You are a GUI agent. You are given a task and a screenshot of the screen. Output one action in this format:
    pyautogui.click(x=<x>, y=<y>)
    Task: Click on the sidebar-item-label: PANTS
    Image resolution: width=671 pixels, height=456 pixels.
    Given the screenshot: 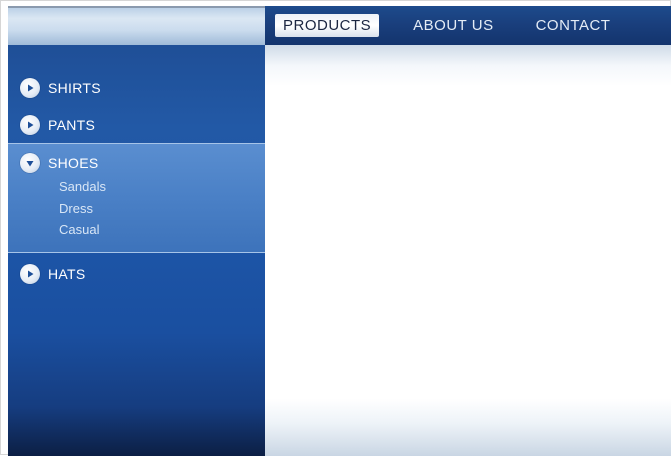 What is the action you would take?
    pyautogui.click(x=72, y=125)
    